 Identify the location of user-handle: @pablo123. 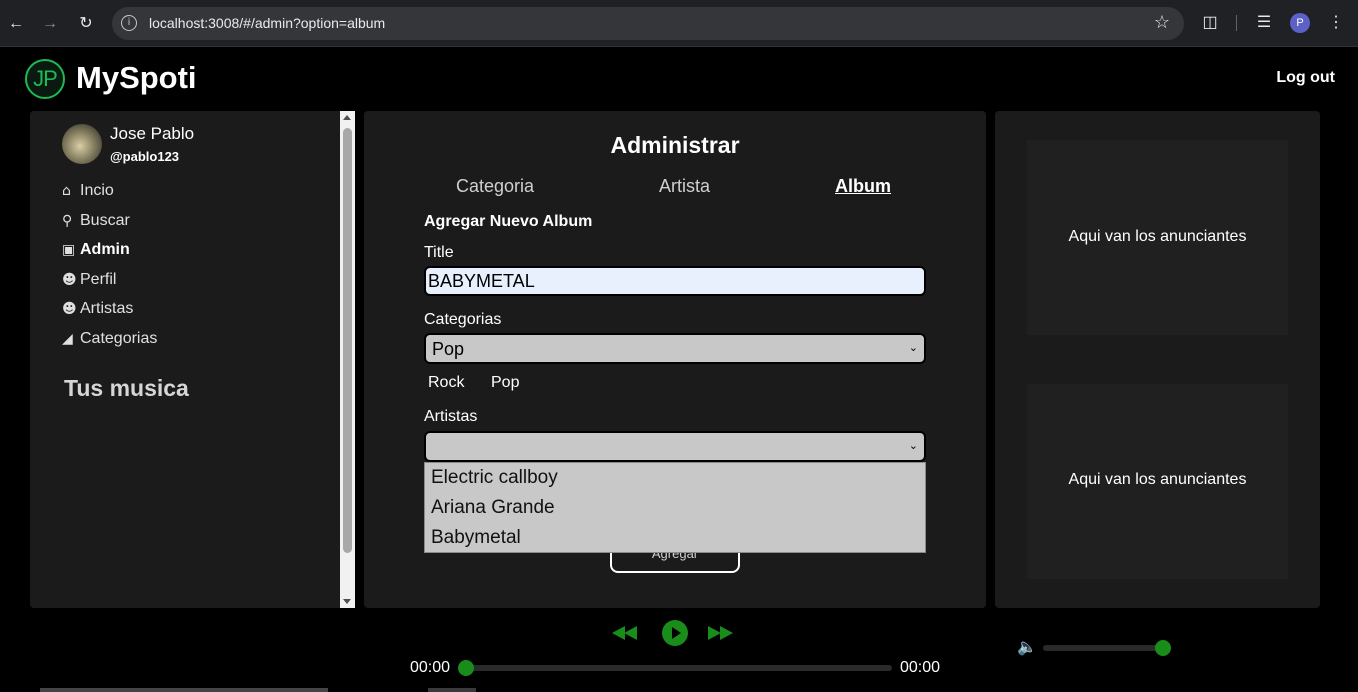
(145, 156).